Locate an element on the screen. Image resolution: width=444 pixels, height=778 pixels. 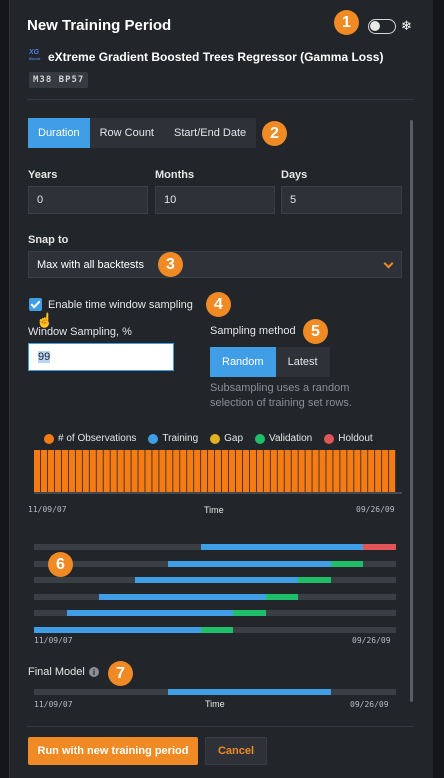
tab-start-end-date: Start/End Date is located at coordinates (210, 133).